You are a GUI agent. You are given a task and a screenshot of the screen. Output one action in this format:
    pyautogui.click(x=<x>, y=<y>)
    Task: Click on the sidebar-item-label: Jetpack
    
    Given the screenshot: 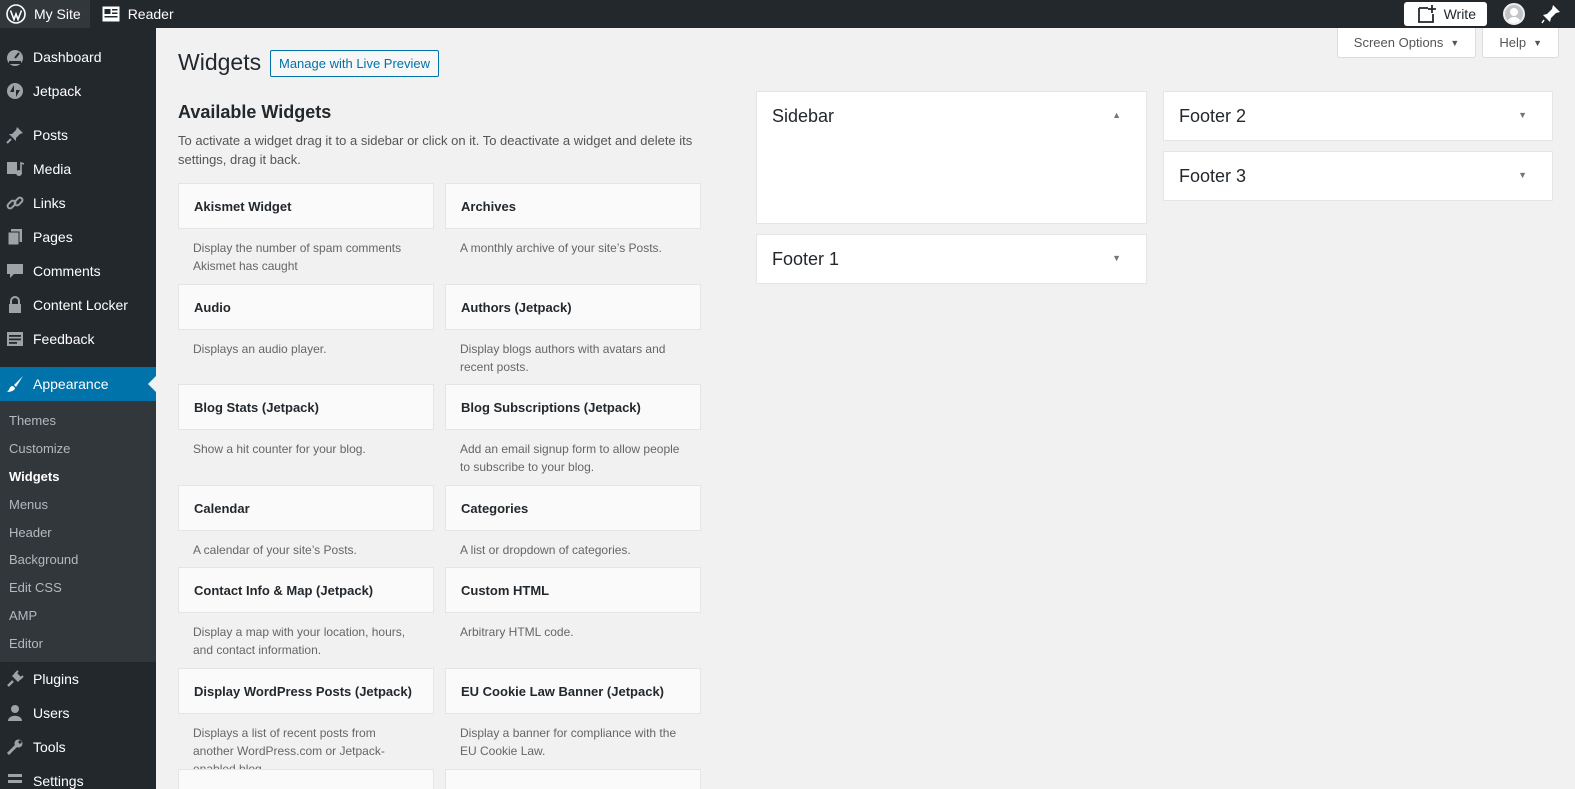 What is the action you would take?
    pyautogui.click(x=57, y=91)
    